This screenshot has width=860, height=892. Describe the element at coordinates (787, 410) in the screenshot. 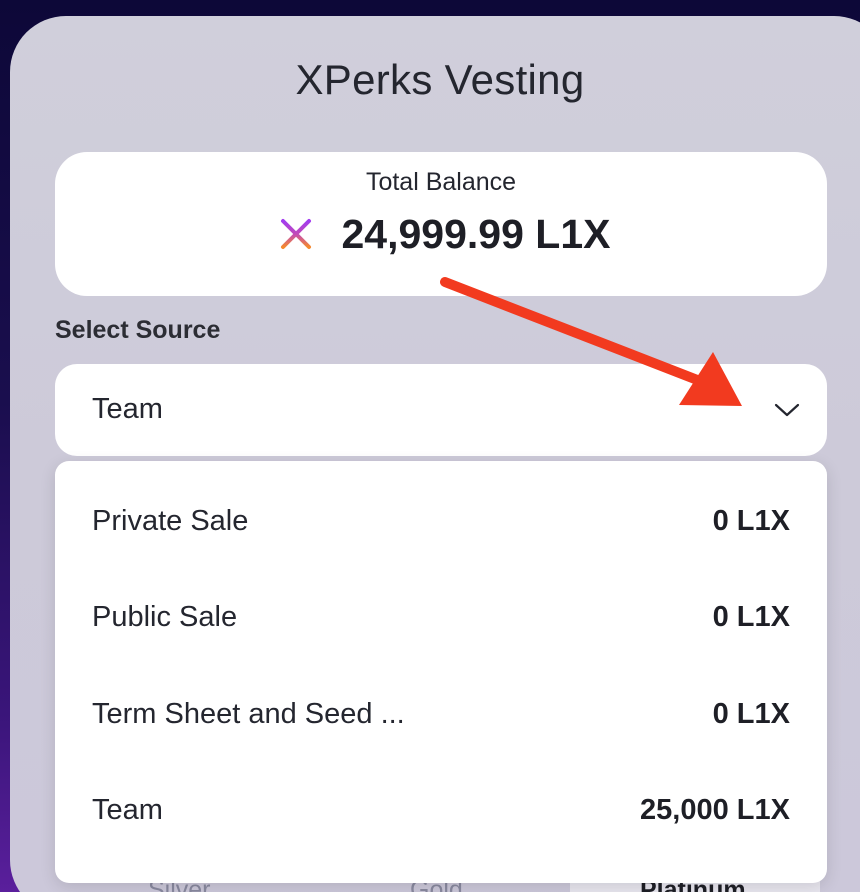

I see `chevron-down-icon` at that location.